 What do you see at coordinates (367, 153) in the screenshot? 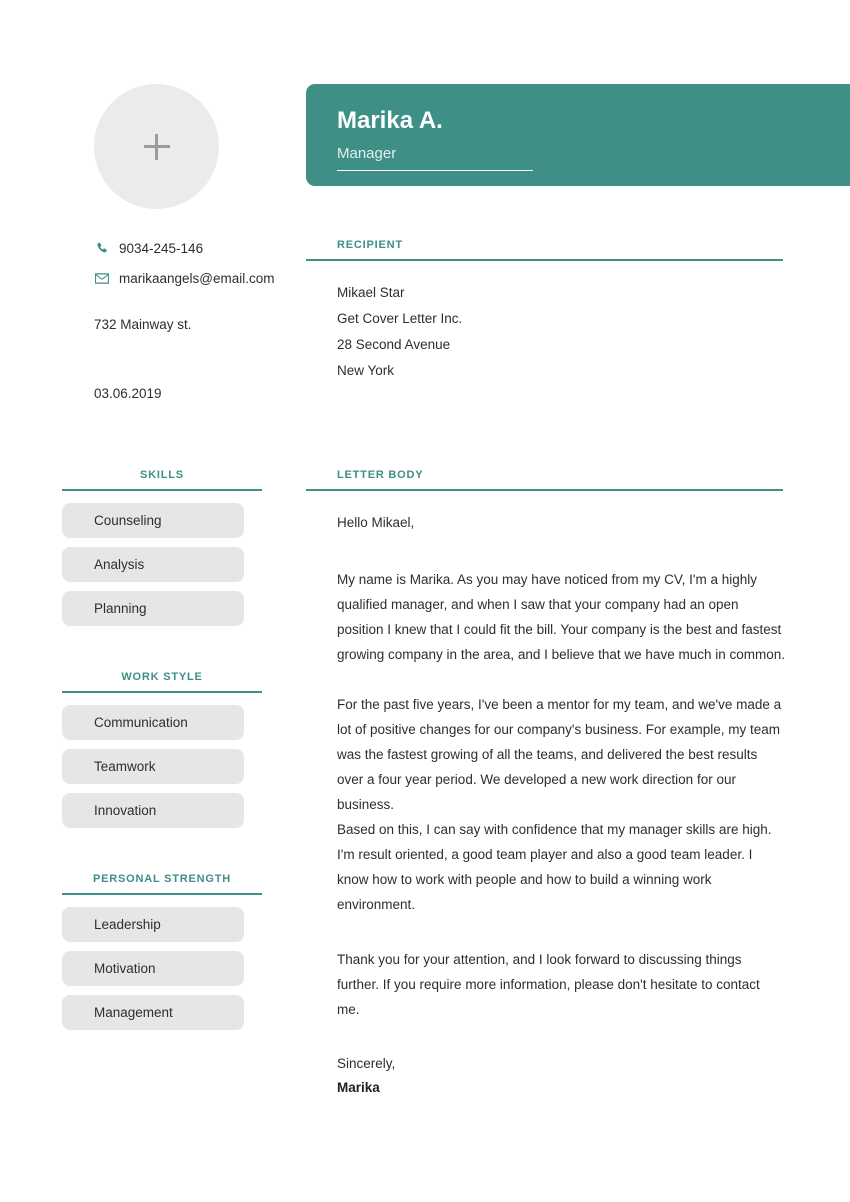
I see `job-title: Manager` at bounding box center [367, 153].